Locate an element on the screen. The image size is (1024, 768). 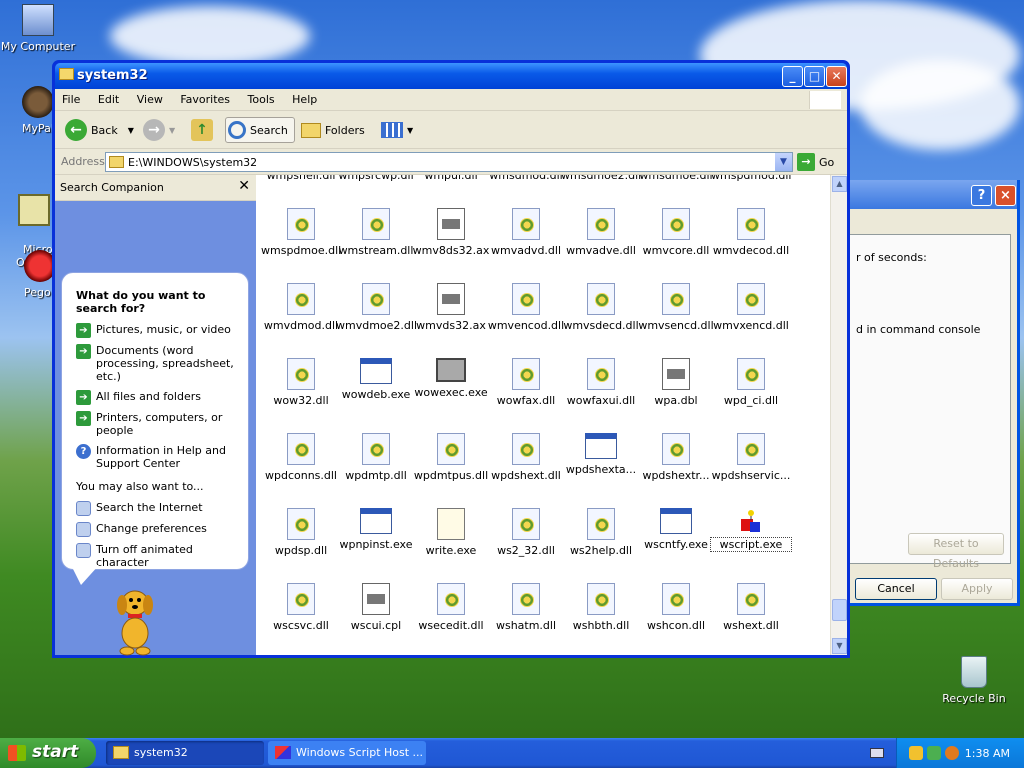
file-name: wowfaxui.dll is located at coordinates (601, 400).